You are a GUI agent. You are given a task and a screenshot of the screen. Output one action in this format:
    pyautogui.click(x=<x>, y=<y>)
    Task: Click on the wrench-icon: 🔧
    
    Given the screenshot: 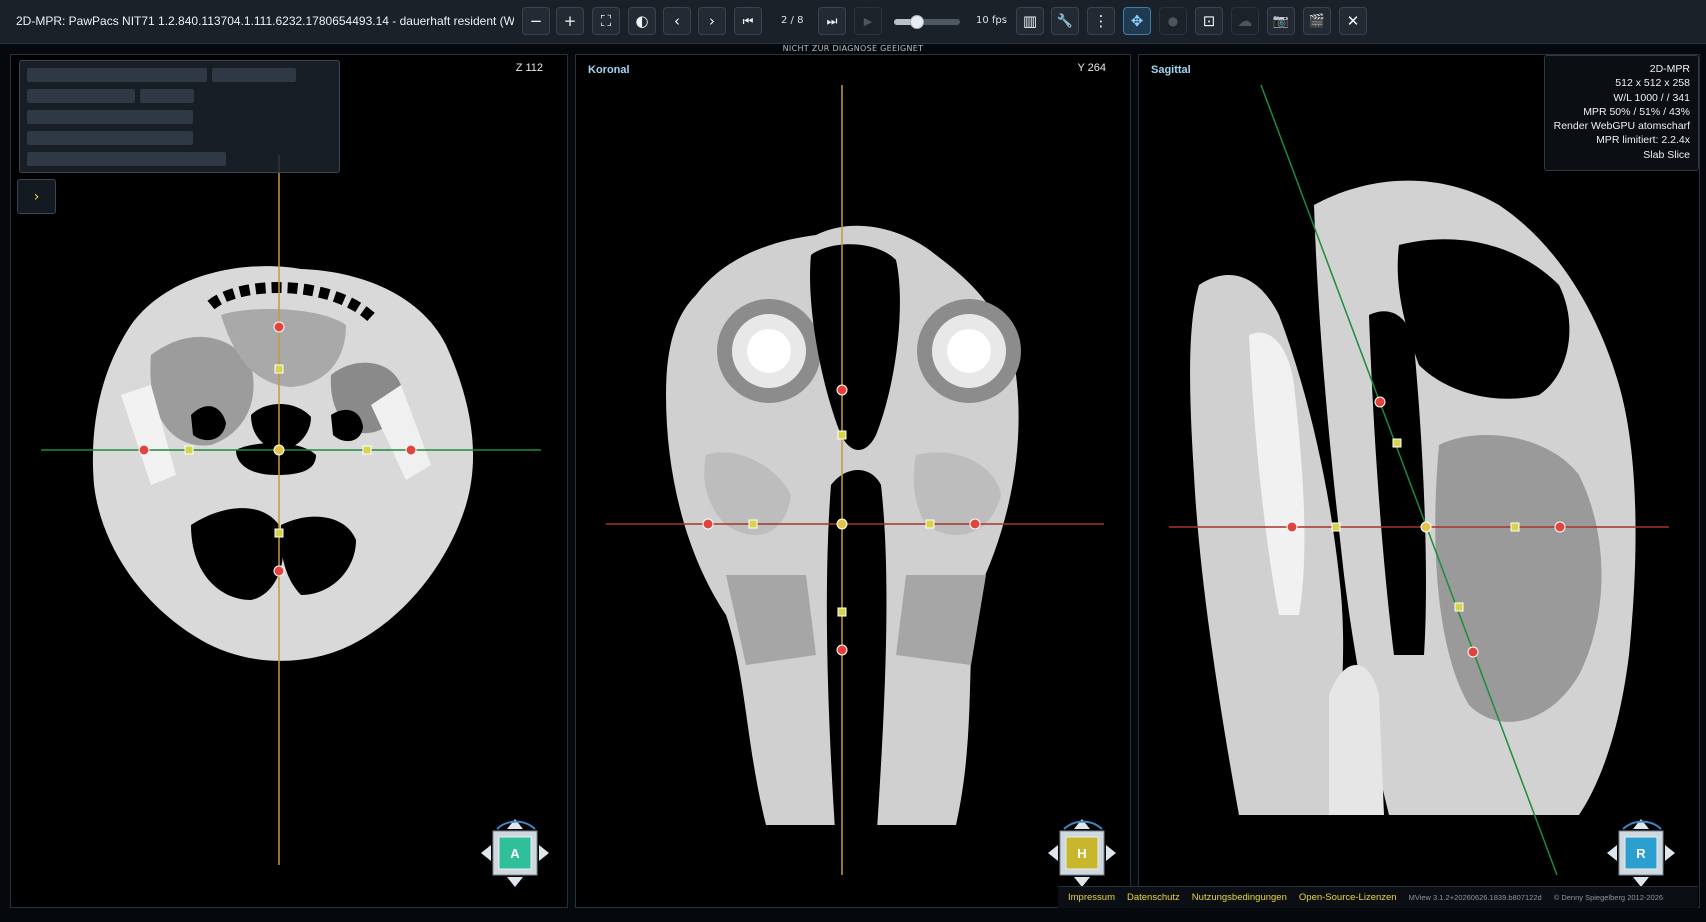 What is the action you would take?
    pyautogui.click(x=1065, y=21)
    